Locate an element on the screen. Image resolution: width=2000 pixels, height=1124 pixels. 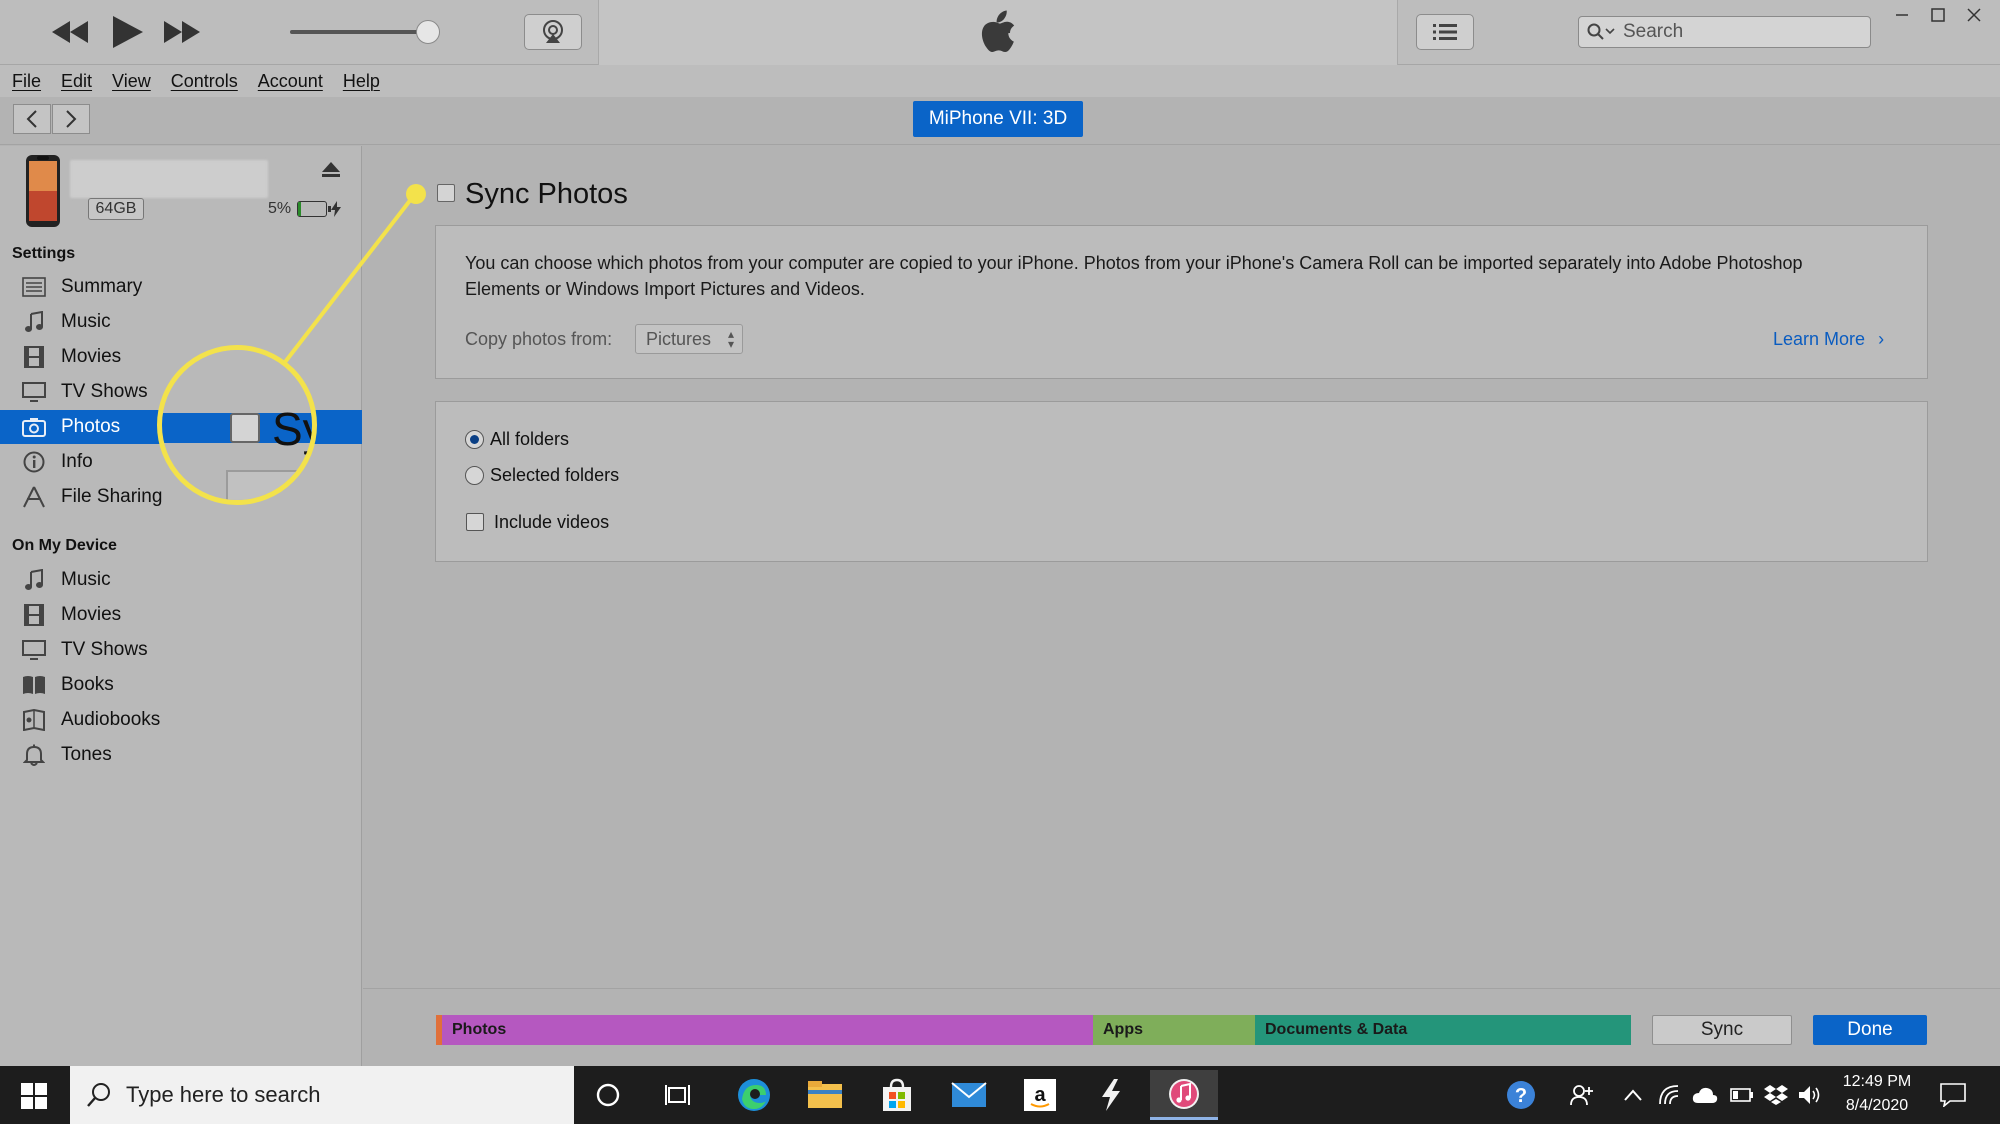
menu-account: Account is located at coordinates (290, 81).